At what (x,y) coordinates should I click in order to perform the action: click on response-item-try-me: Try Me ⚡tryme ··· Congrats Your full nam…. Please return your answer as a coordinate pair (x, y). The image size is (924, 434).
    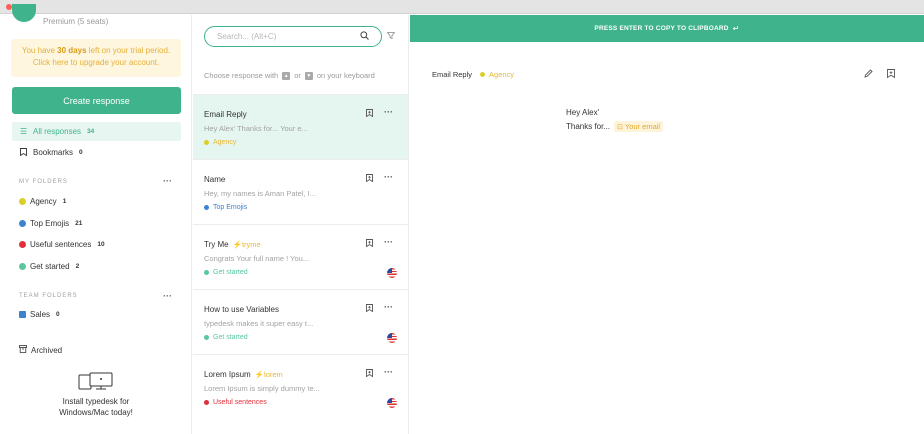
    Looking at the image, I should click on (300, 256).